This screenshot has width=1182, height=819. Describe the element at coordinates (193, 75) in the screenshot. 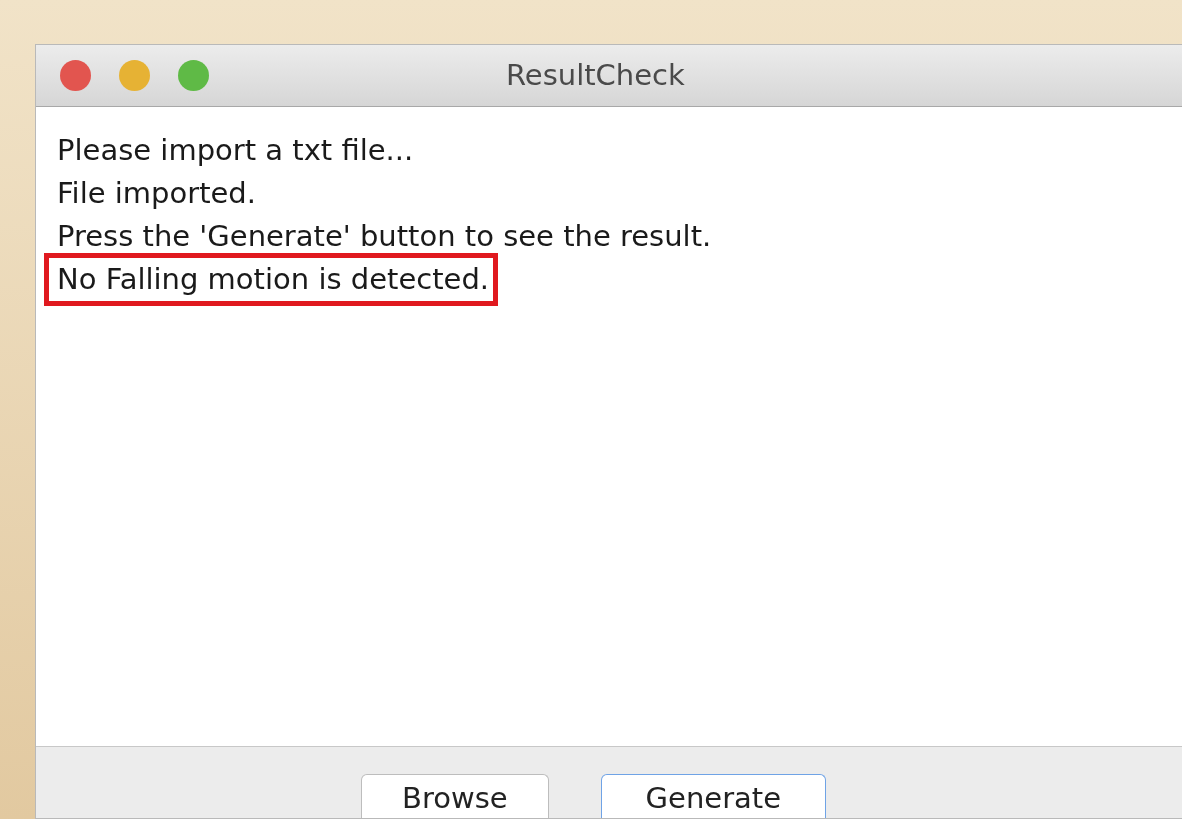

I see `zoom-button` at that location.